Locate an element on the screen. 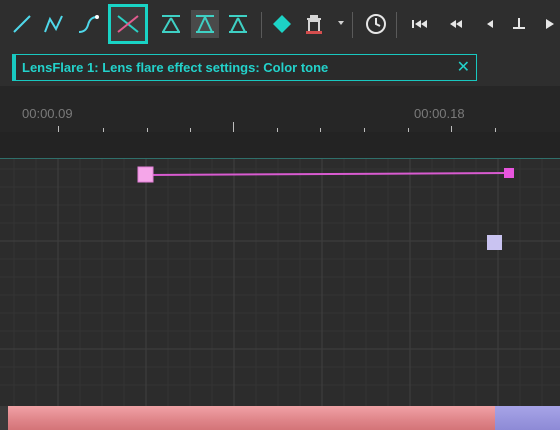 The width and height of the screenshot is (560, 430). ruler-track is located at coordinates (280, 145).